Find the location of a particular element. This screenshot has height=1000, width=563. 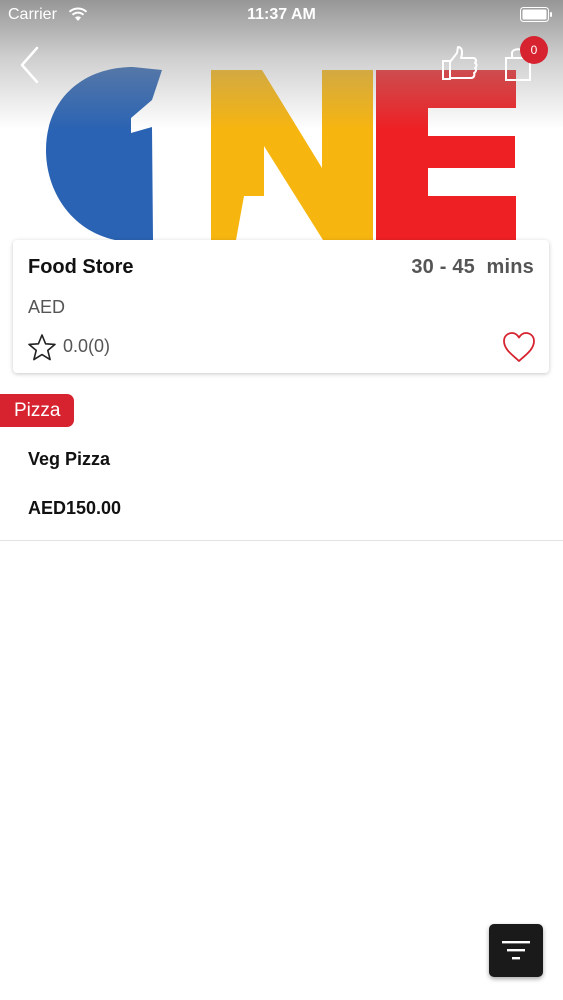

back-arrow-icon is located at coordinates (29, 65).